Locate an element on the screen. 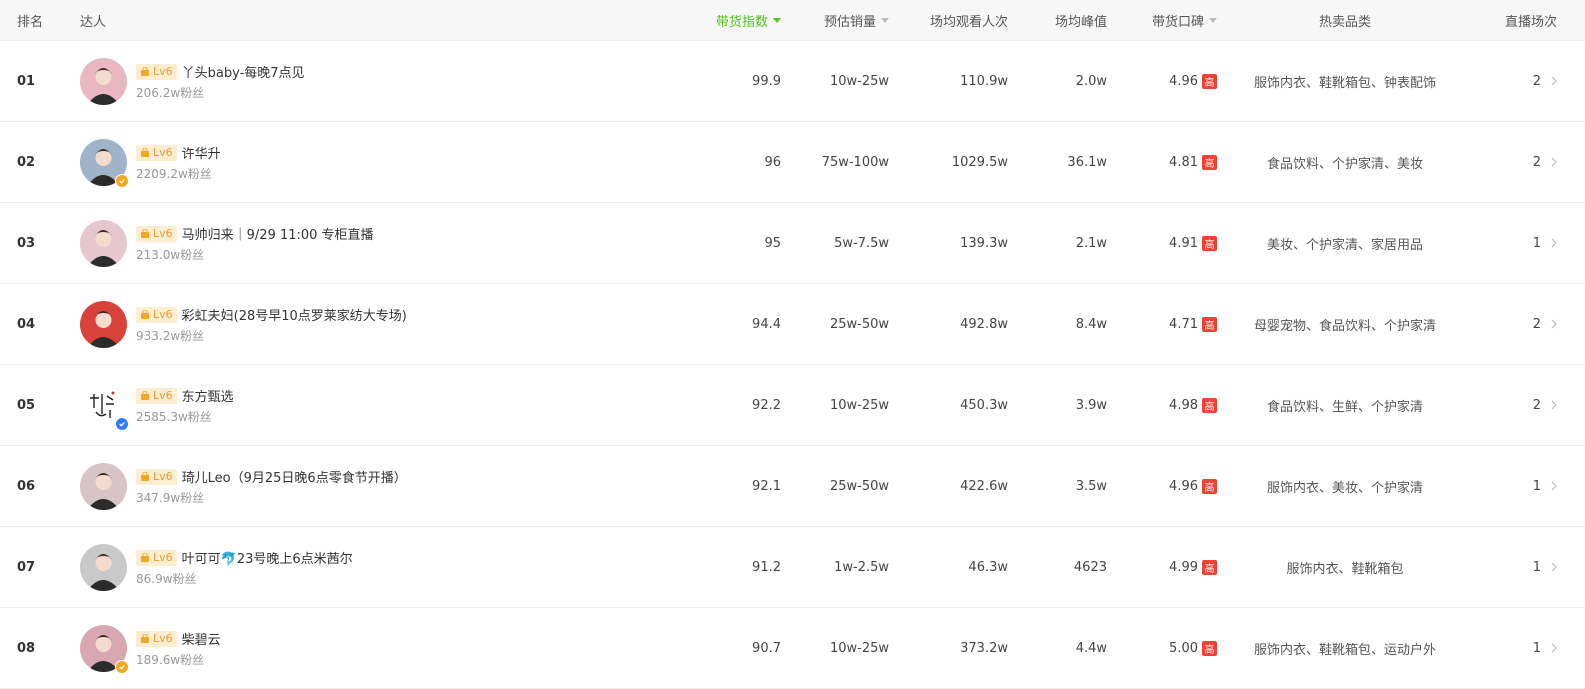 The width and height of the screenshot is (1585, 689). talent-cell: Lv6 琦儿Leo（9月25日晚6点零食节开播） 347.9w粉丝 is located at coordinates (360, 486).